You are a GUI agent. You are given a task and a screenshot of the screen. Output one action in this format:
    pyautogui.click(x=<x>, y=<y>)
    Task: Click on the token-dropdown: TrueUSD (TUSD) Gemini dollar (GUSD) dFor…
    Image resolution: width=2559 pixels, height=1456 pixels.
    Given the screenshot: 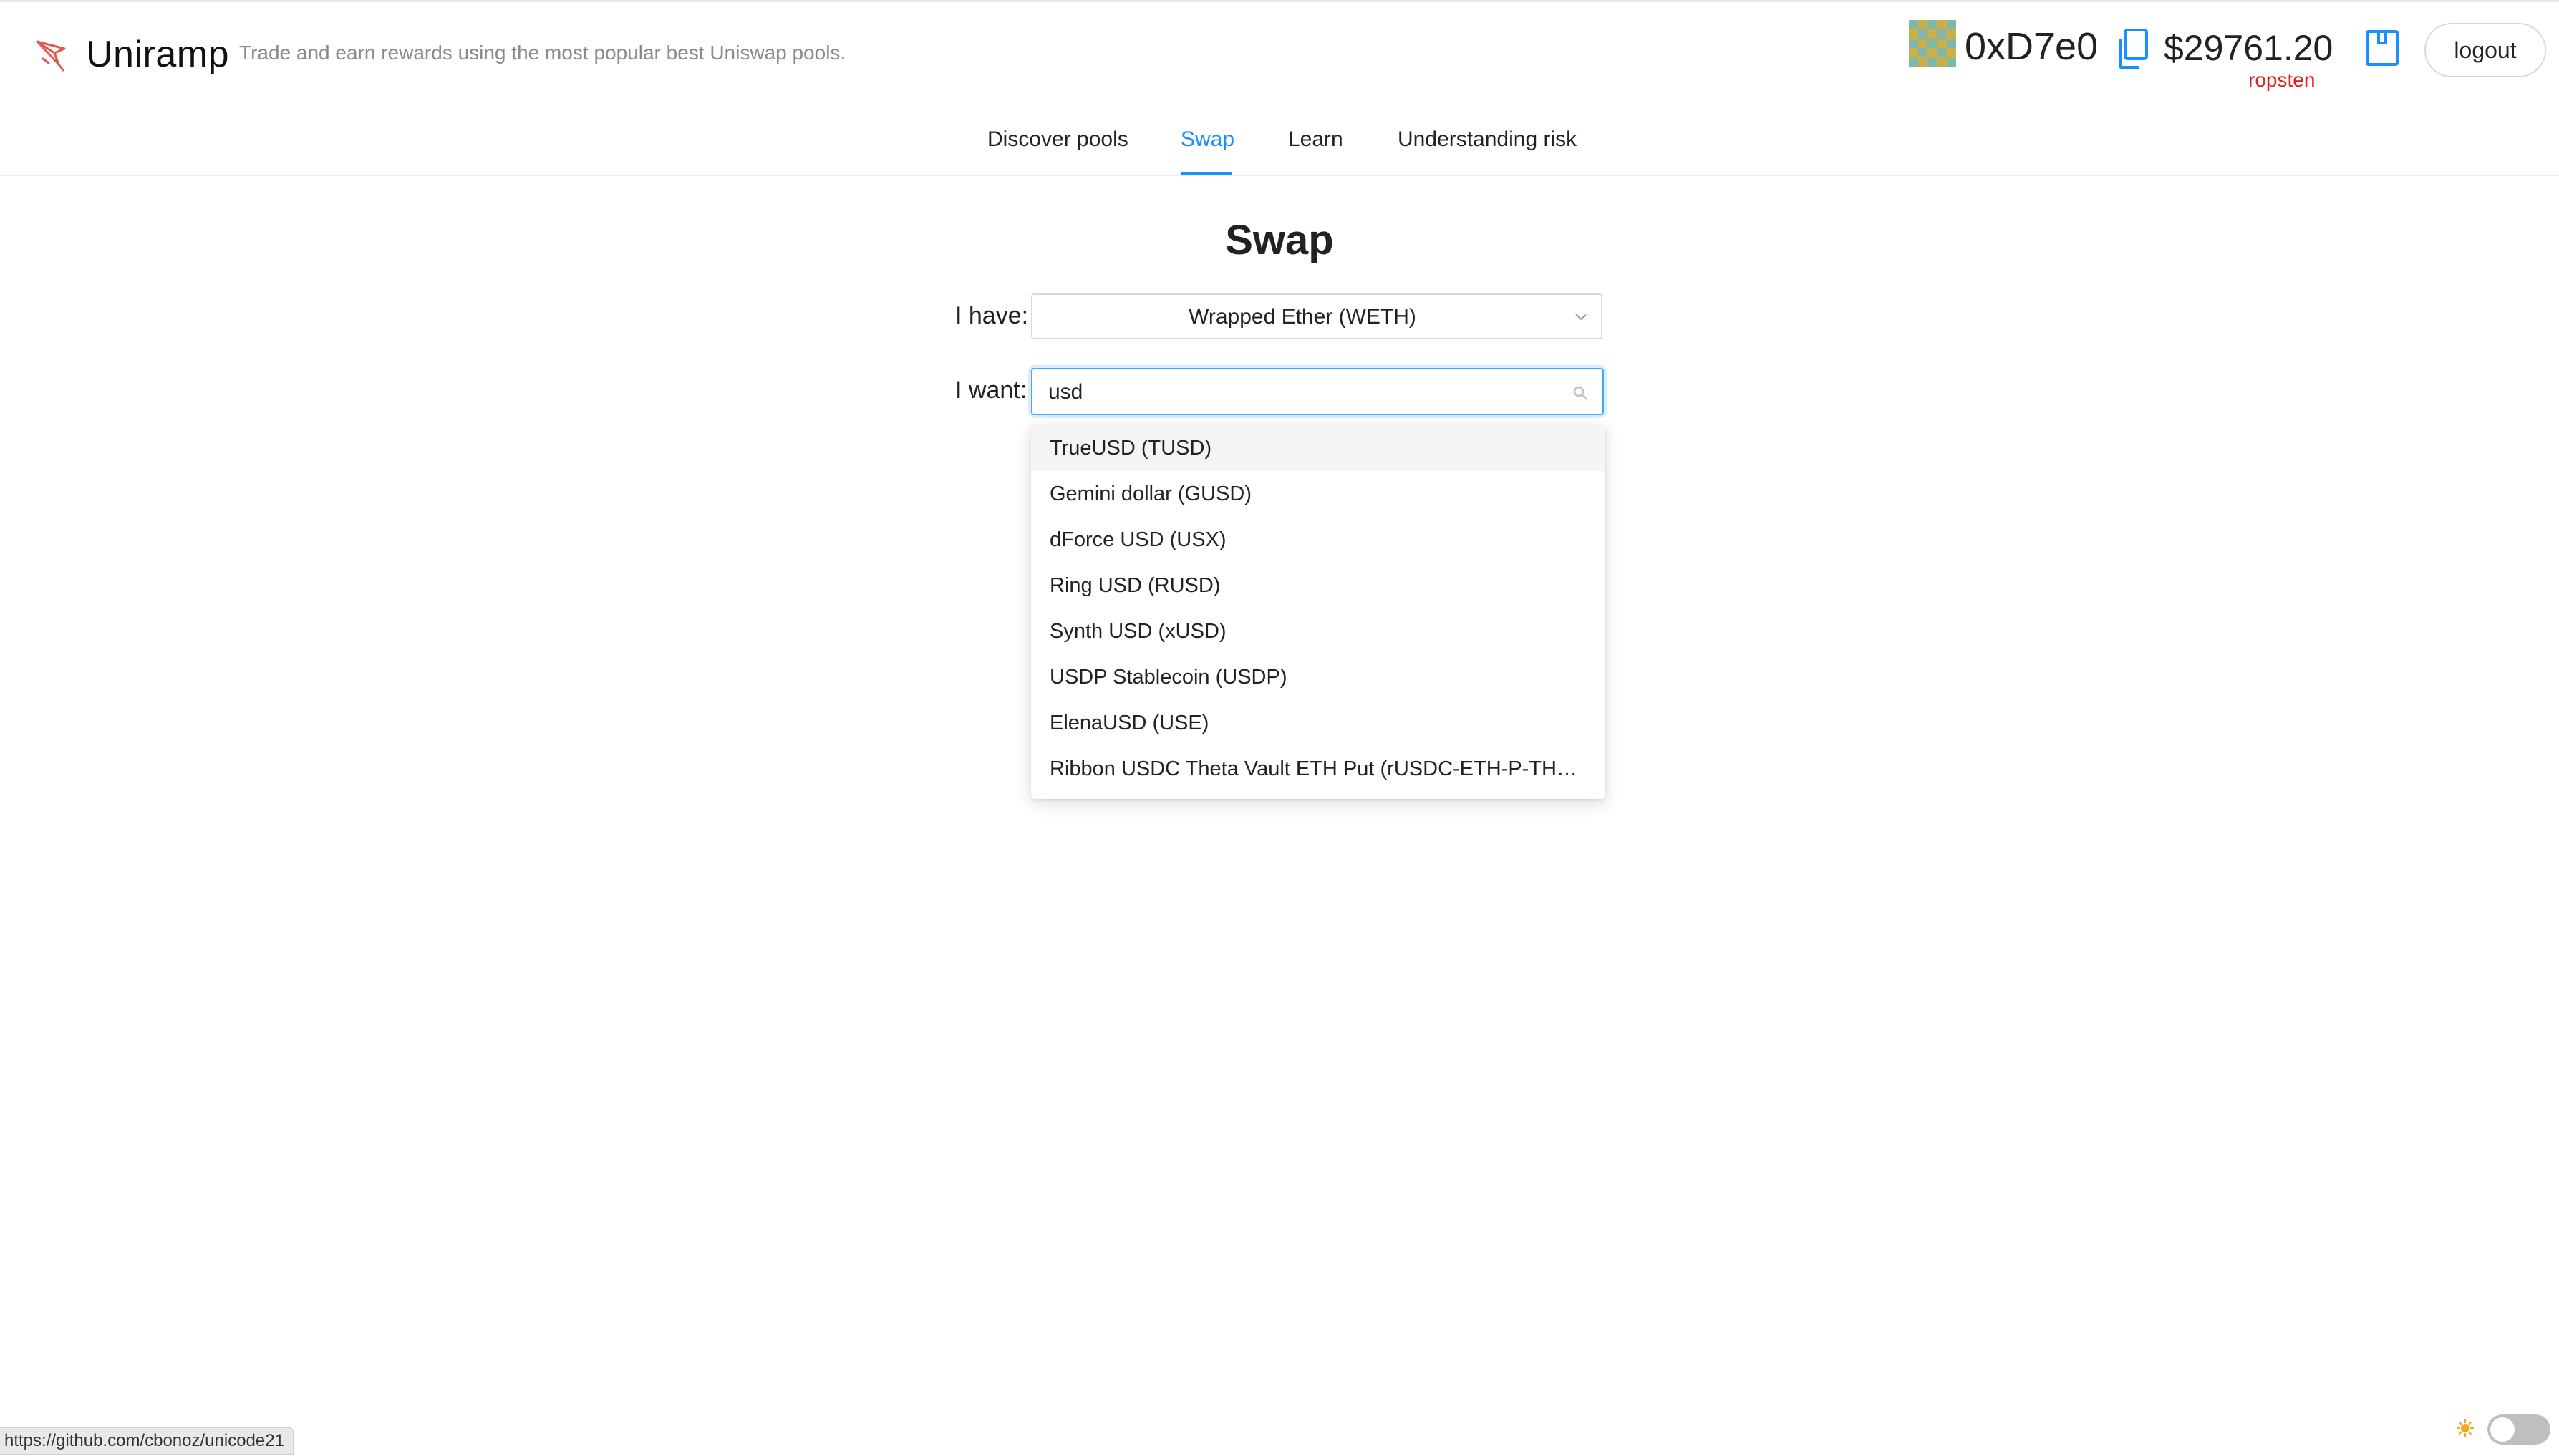 What is the action you would take?
    pyautogui.click(x=1318, y=612)
    